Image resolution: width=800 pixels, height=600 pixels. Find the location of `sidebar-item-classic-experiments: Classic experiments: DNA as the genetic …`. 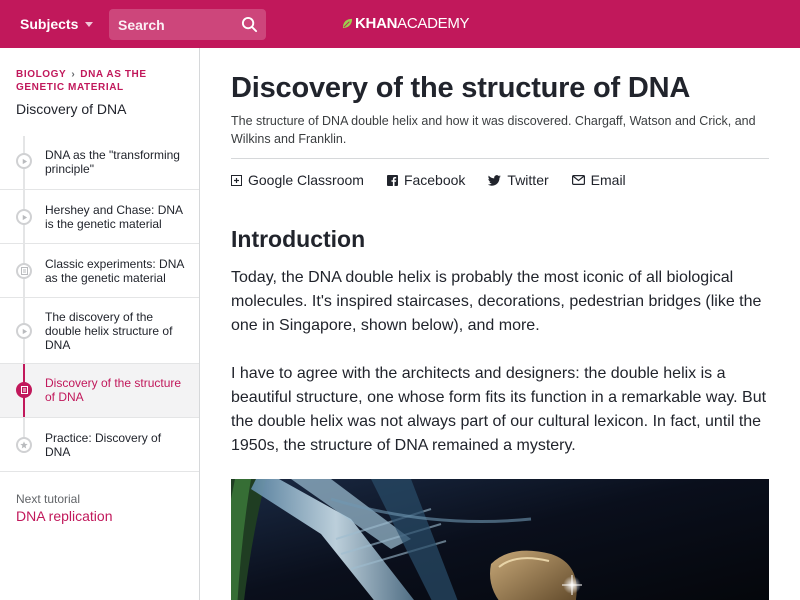

sidebar-item-classic-experiments: Classic experiments: DNA as the genetic … is located at coordinates (99, 271).